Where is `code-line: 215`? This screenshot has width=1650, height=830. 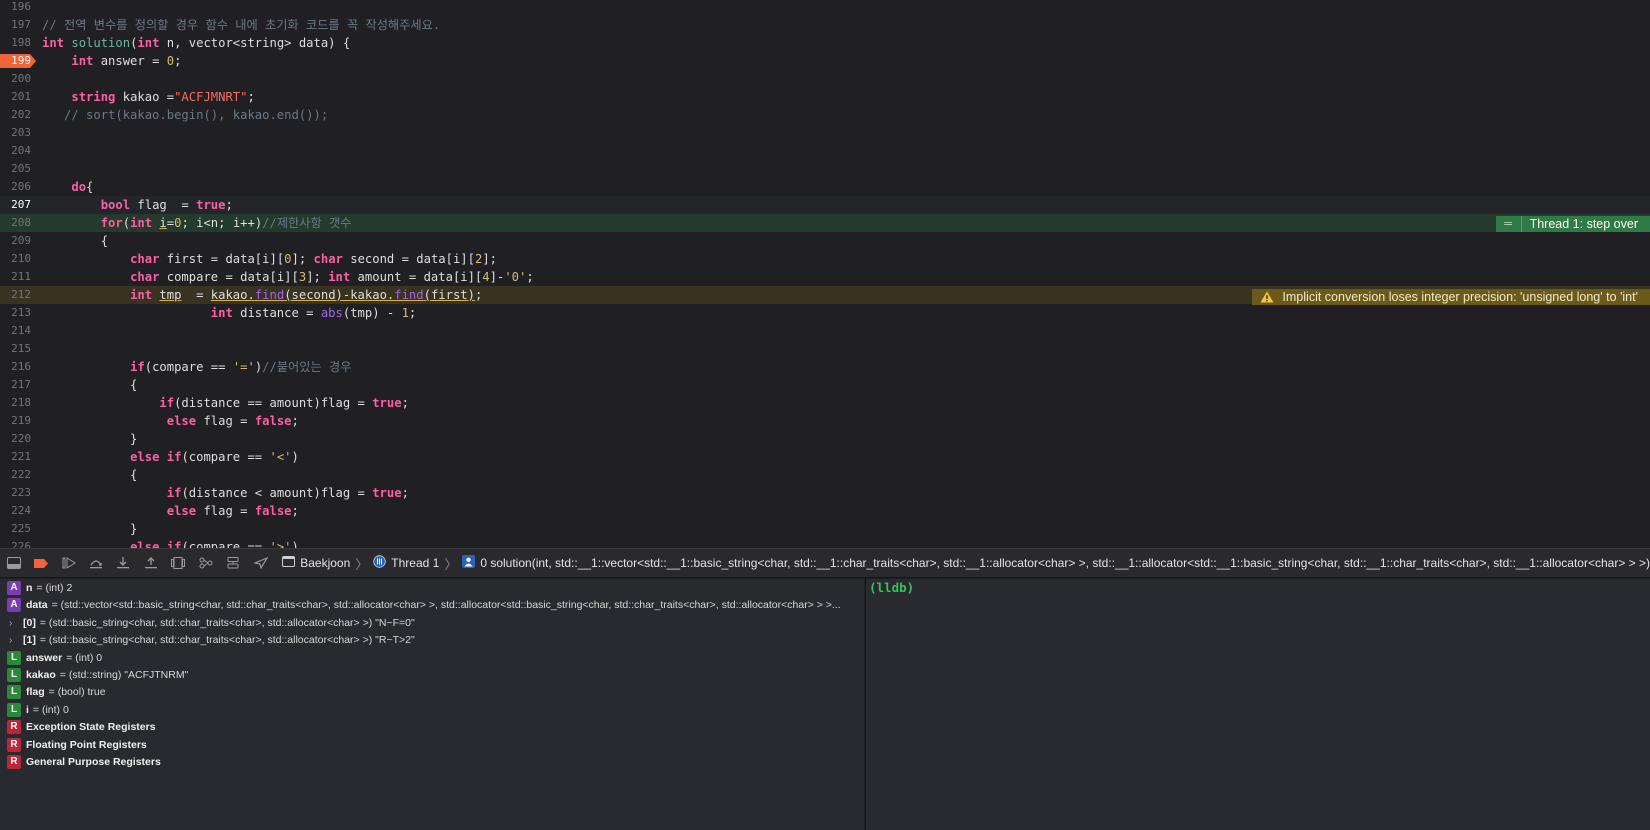
code-line: 215 is located at coordinates (825, 349).